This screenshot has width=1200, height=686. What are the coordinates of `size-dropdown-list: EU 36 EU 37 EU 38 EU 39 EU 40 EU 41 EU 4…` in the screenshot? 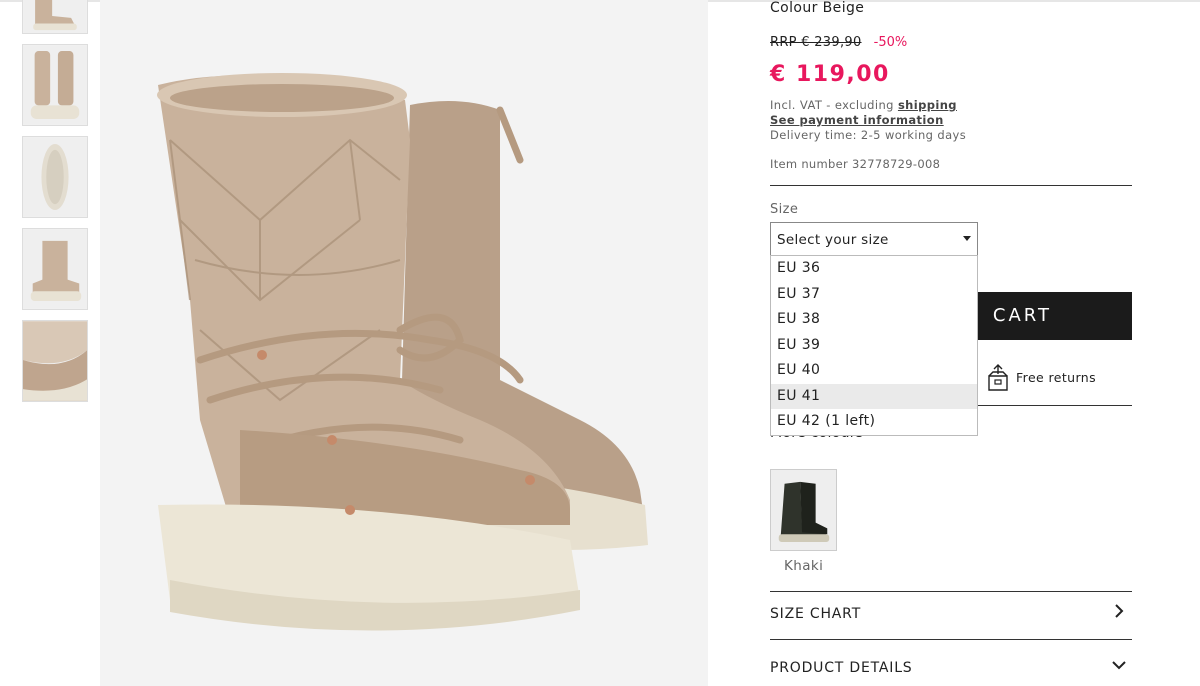 It's located at (874, 345).